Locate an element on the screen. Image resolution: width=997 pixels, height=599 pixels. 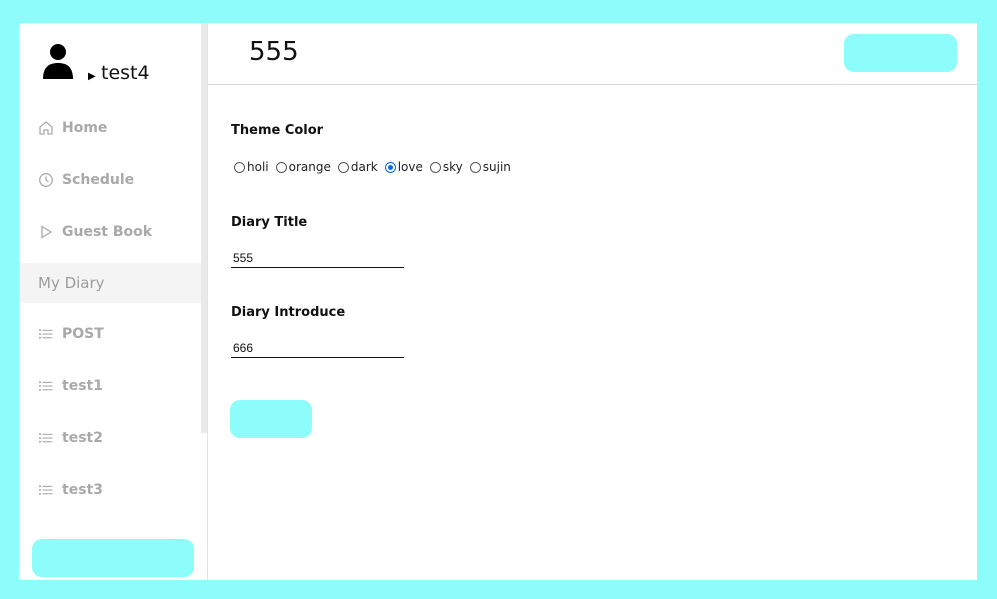
home-icon is located at coordinates (46, 128).